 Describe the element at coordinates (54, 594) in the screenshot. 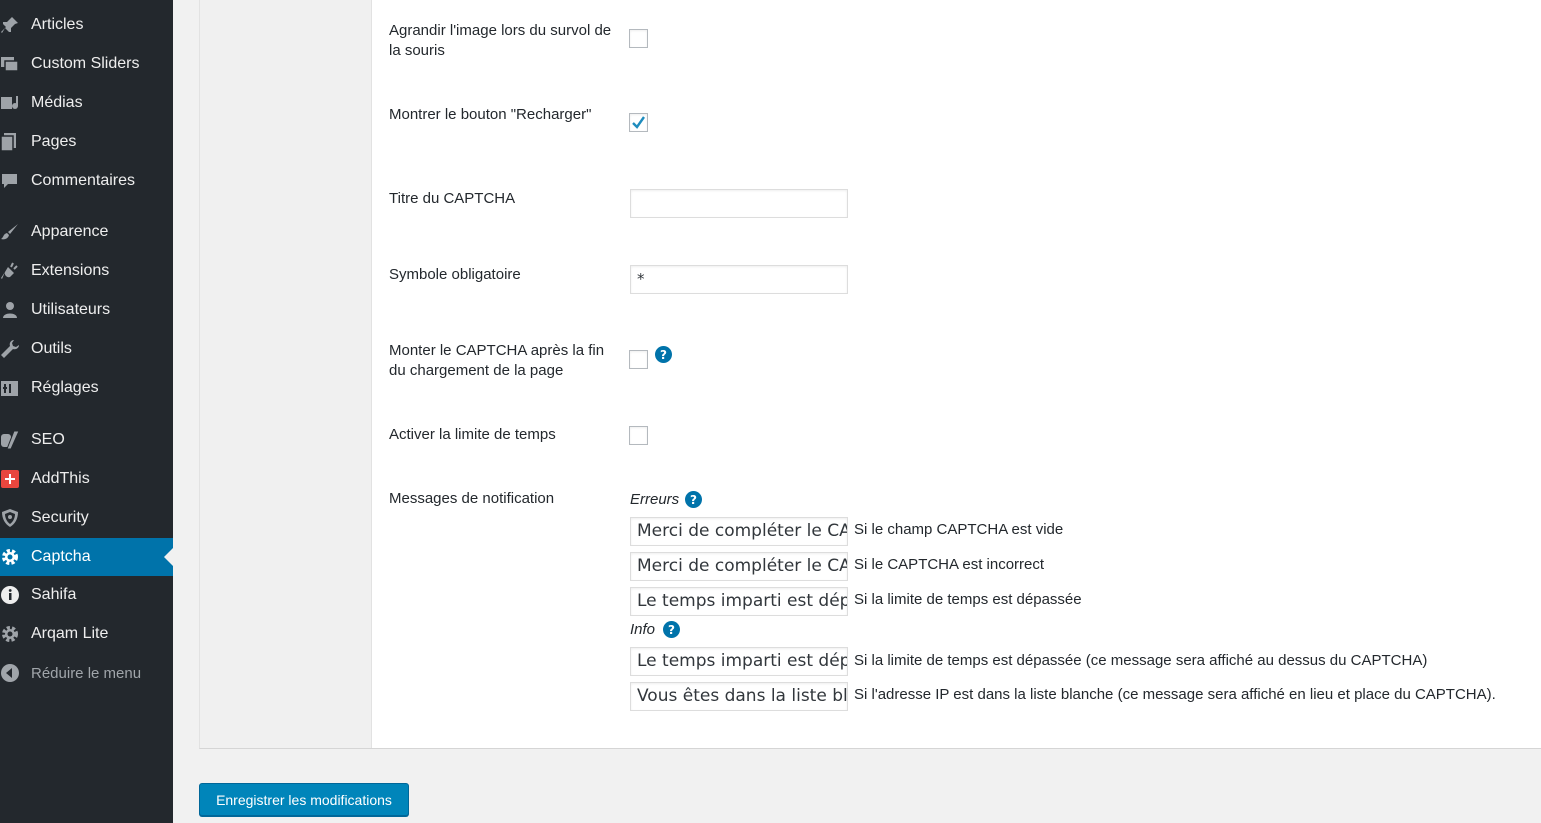

I see `sidebar-item-label: Sahifa` at that location.